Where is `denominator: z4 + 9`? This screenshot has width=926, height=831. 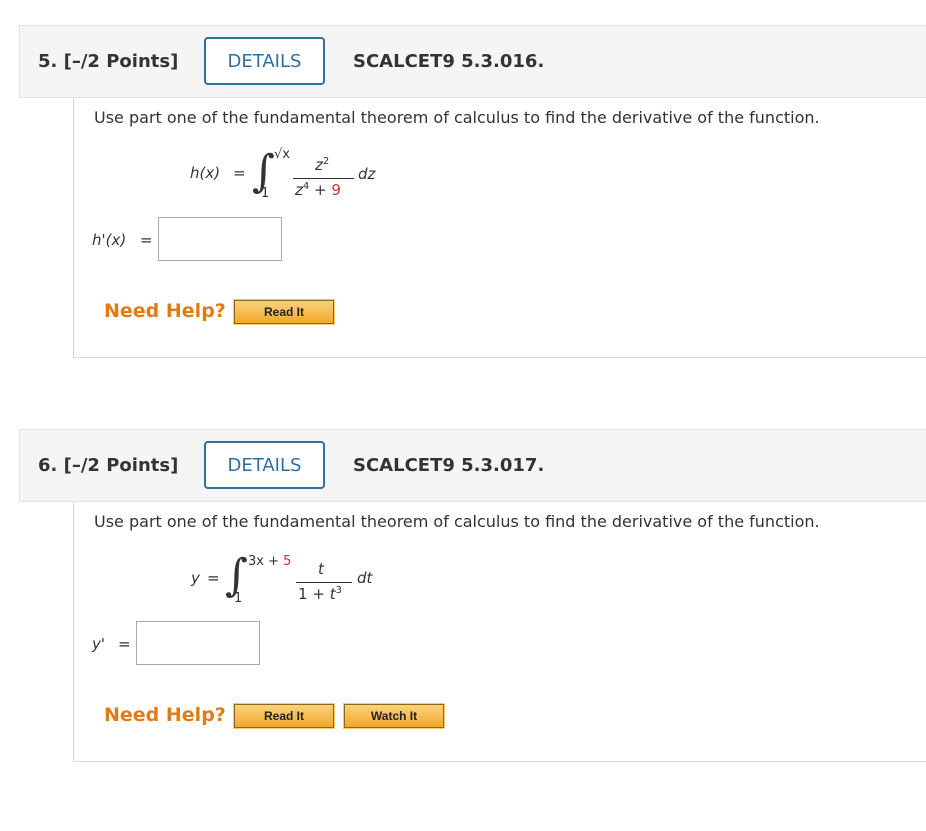 denominator: z4 + 9 is located at coordinates (318, 190).